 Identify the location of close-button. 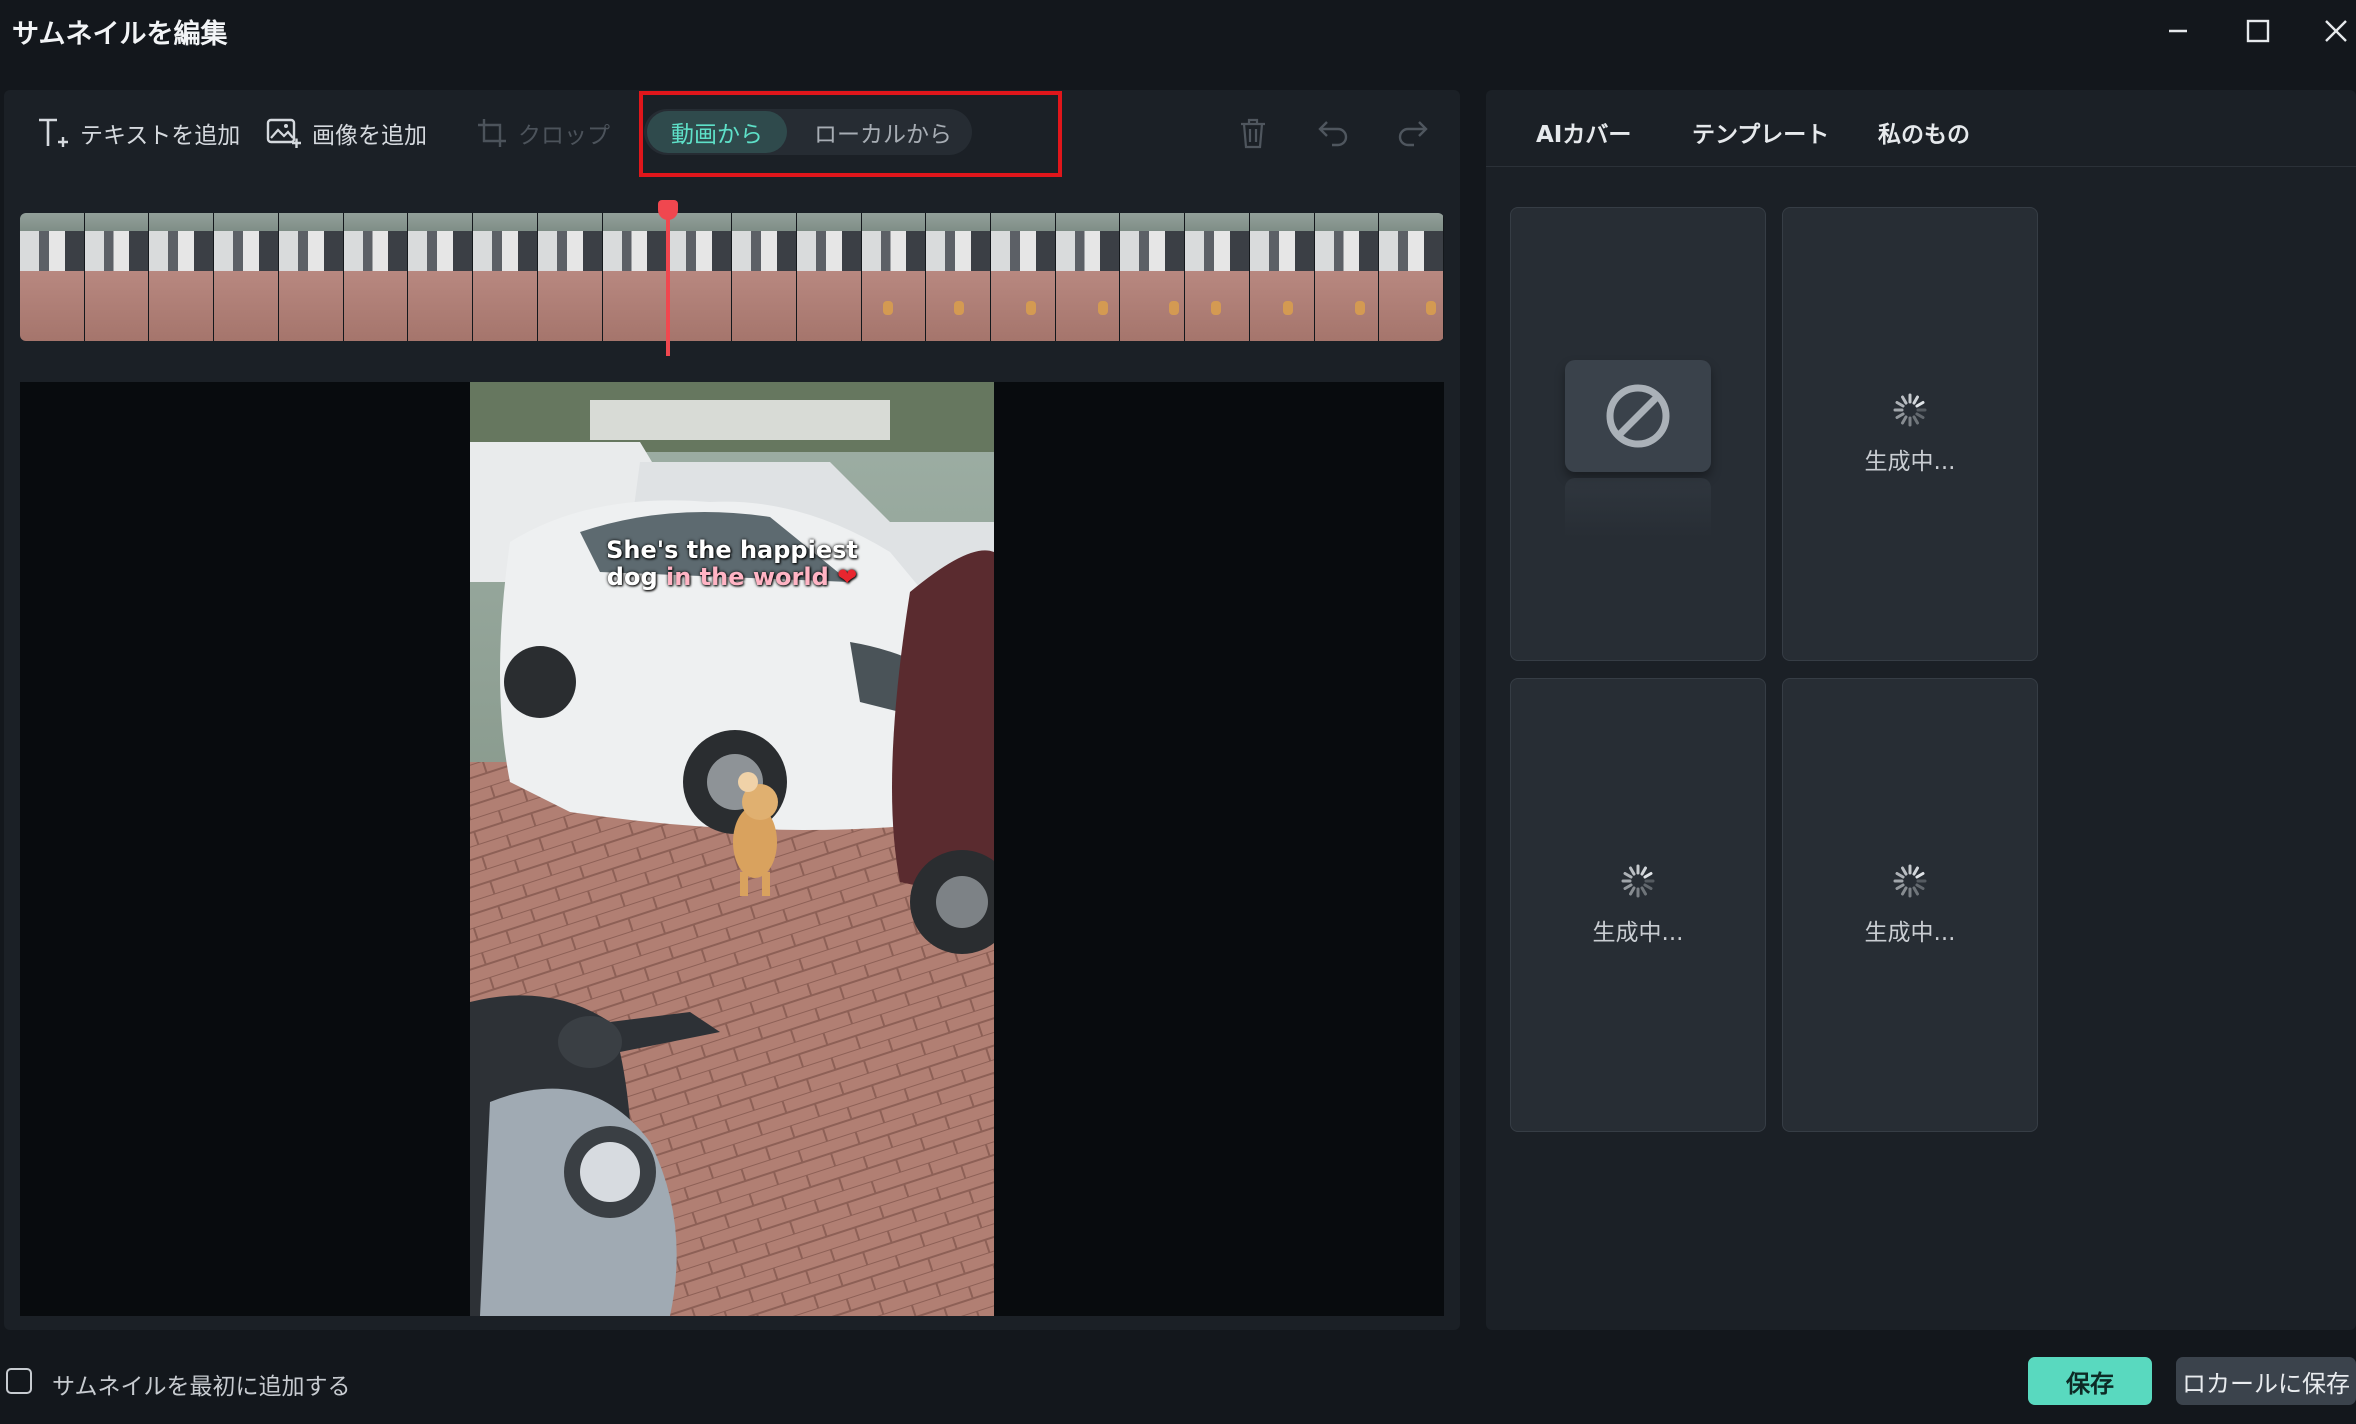
(2331, 31).